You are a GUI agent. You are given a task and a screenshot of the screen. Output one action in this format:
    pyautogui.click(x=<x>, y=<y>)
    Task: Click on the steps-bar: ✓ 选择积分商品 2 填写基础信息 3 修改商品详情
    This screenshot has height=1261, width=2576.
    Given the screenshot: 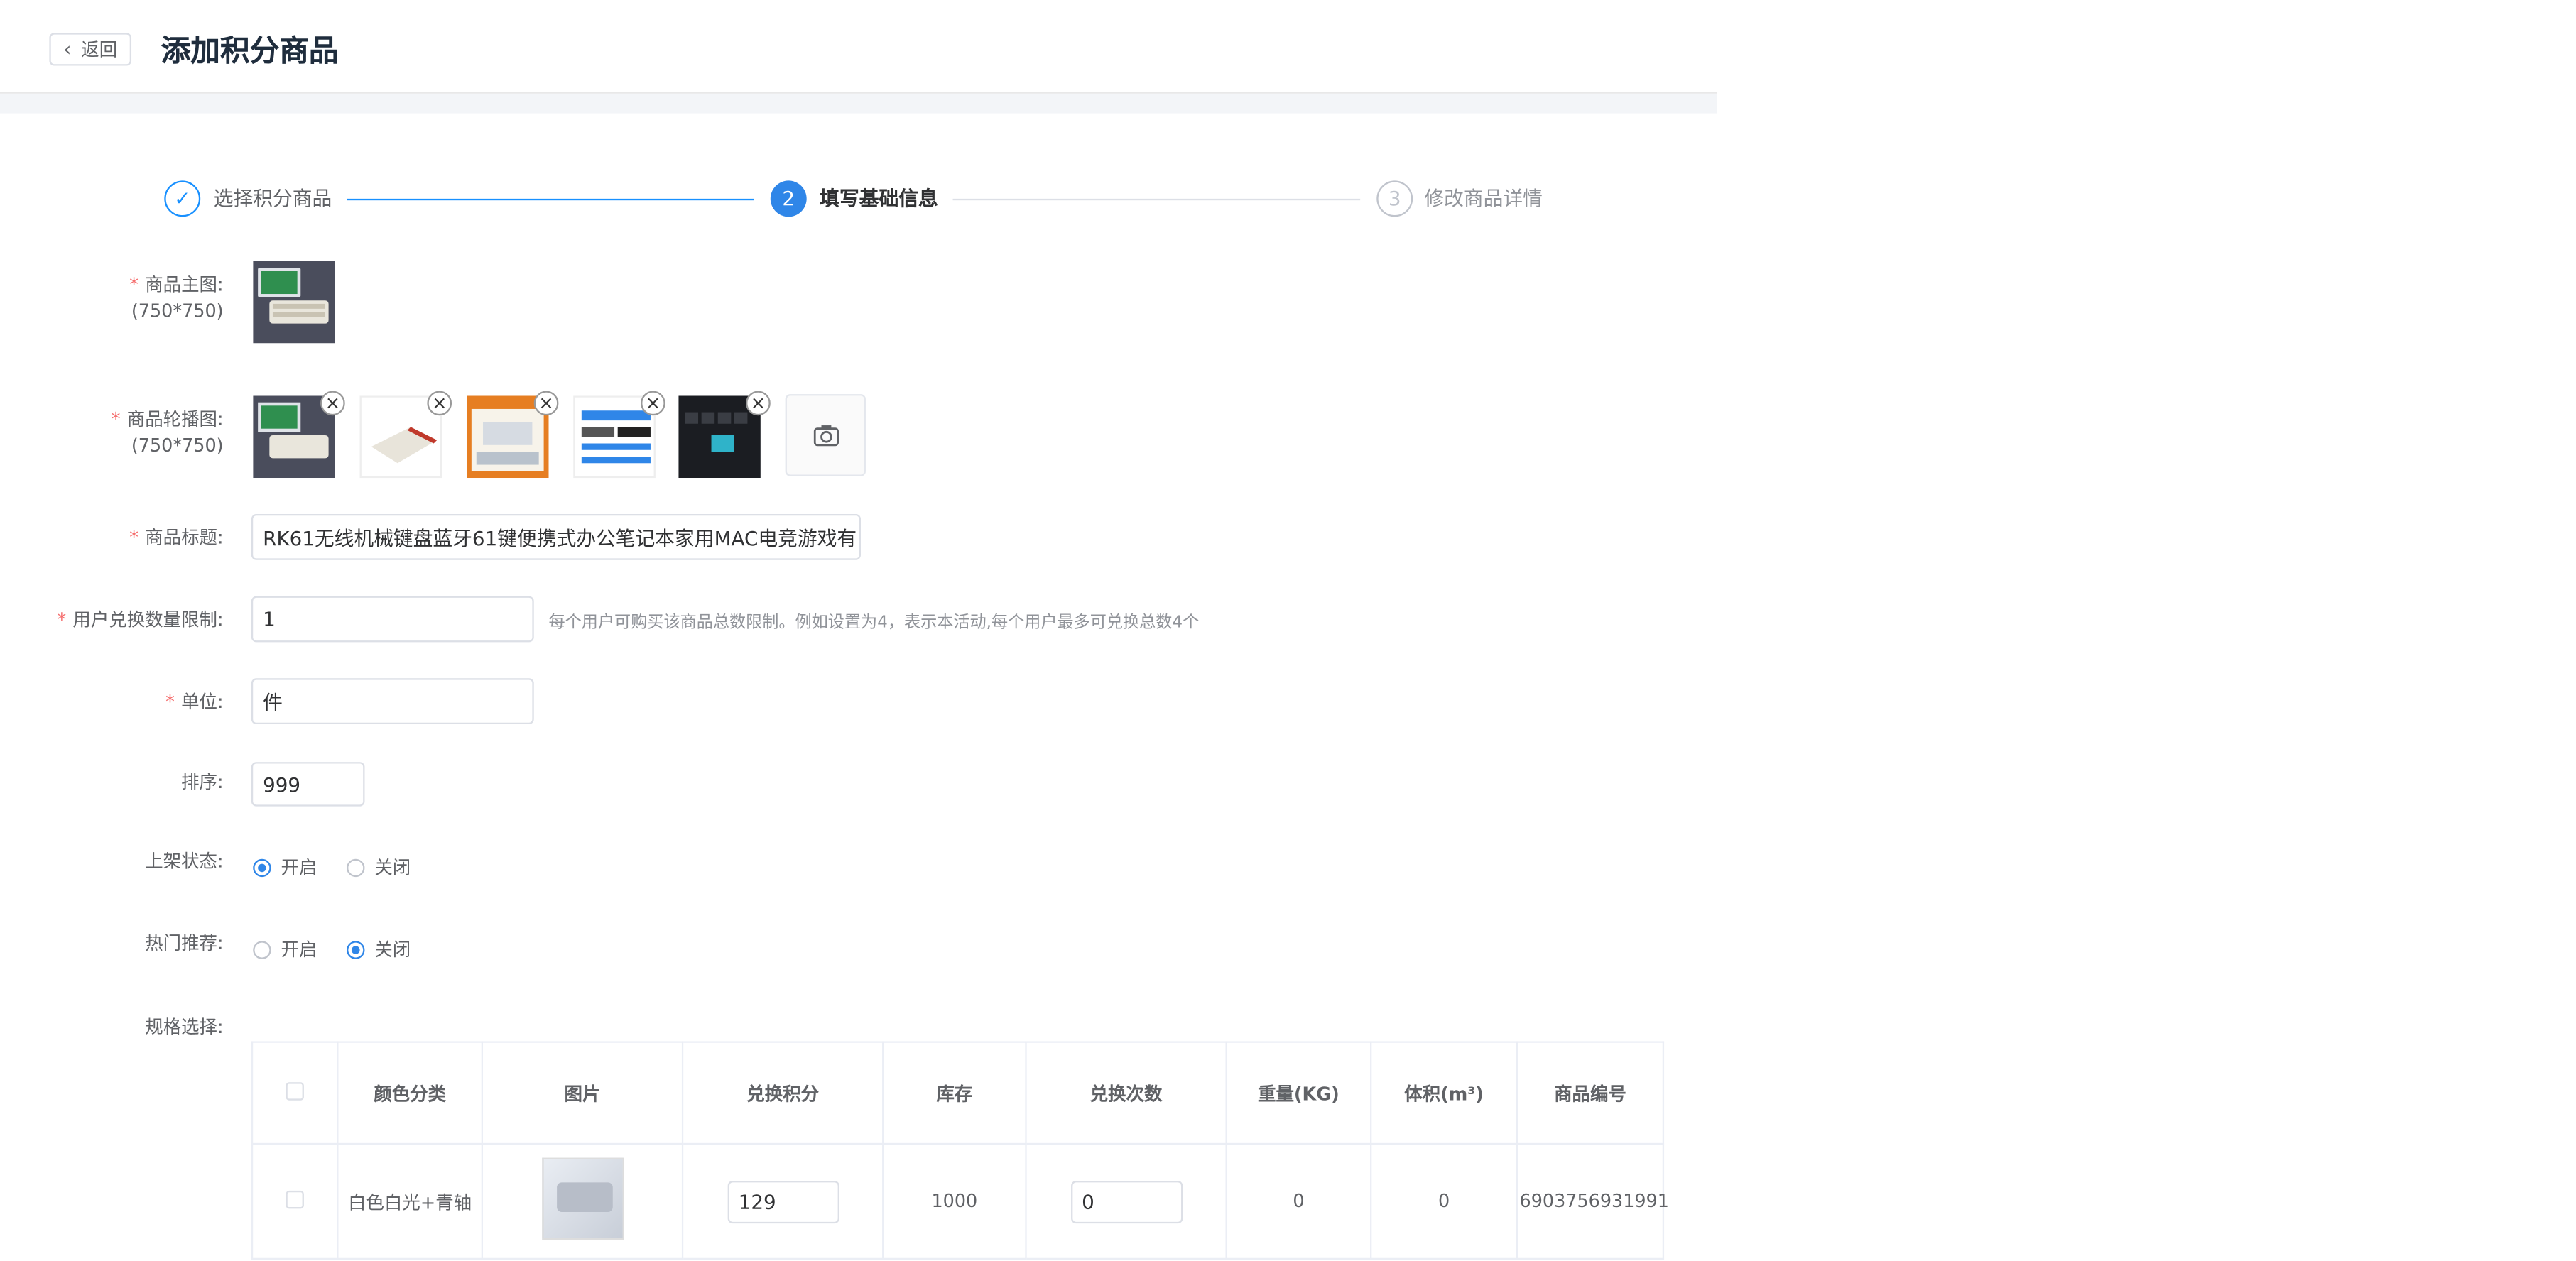 What is the action you would take?
    pyautogui.click(x=854, y=200)
    